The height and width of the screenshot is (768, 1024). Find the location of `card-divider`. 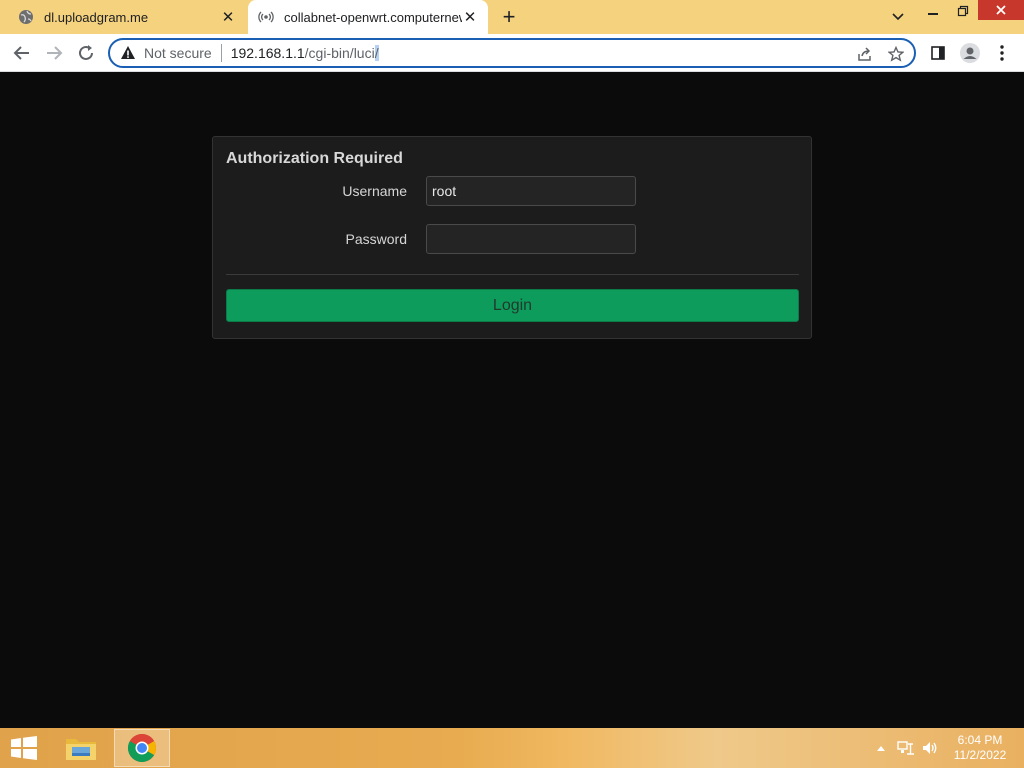

card-divider is located at coordinates (512, 274).